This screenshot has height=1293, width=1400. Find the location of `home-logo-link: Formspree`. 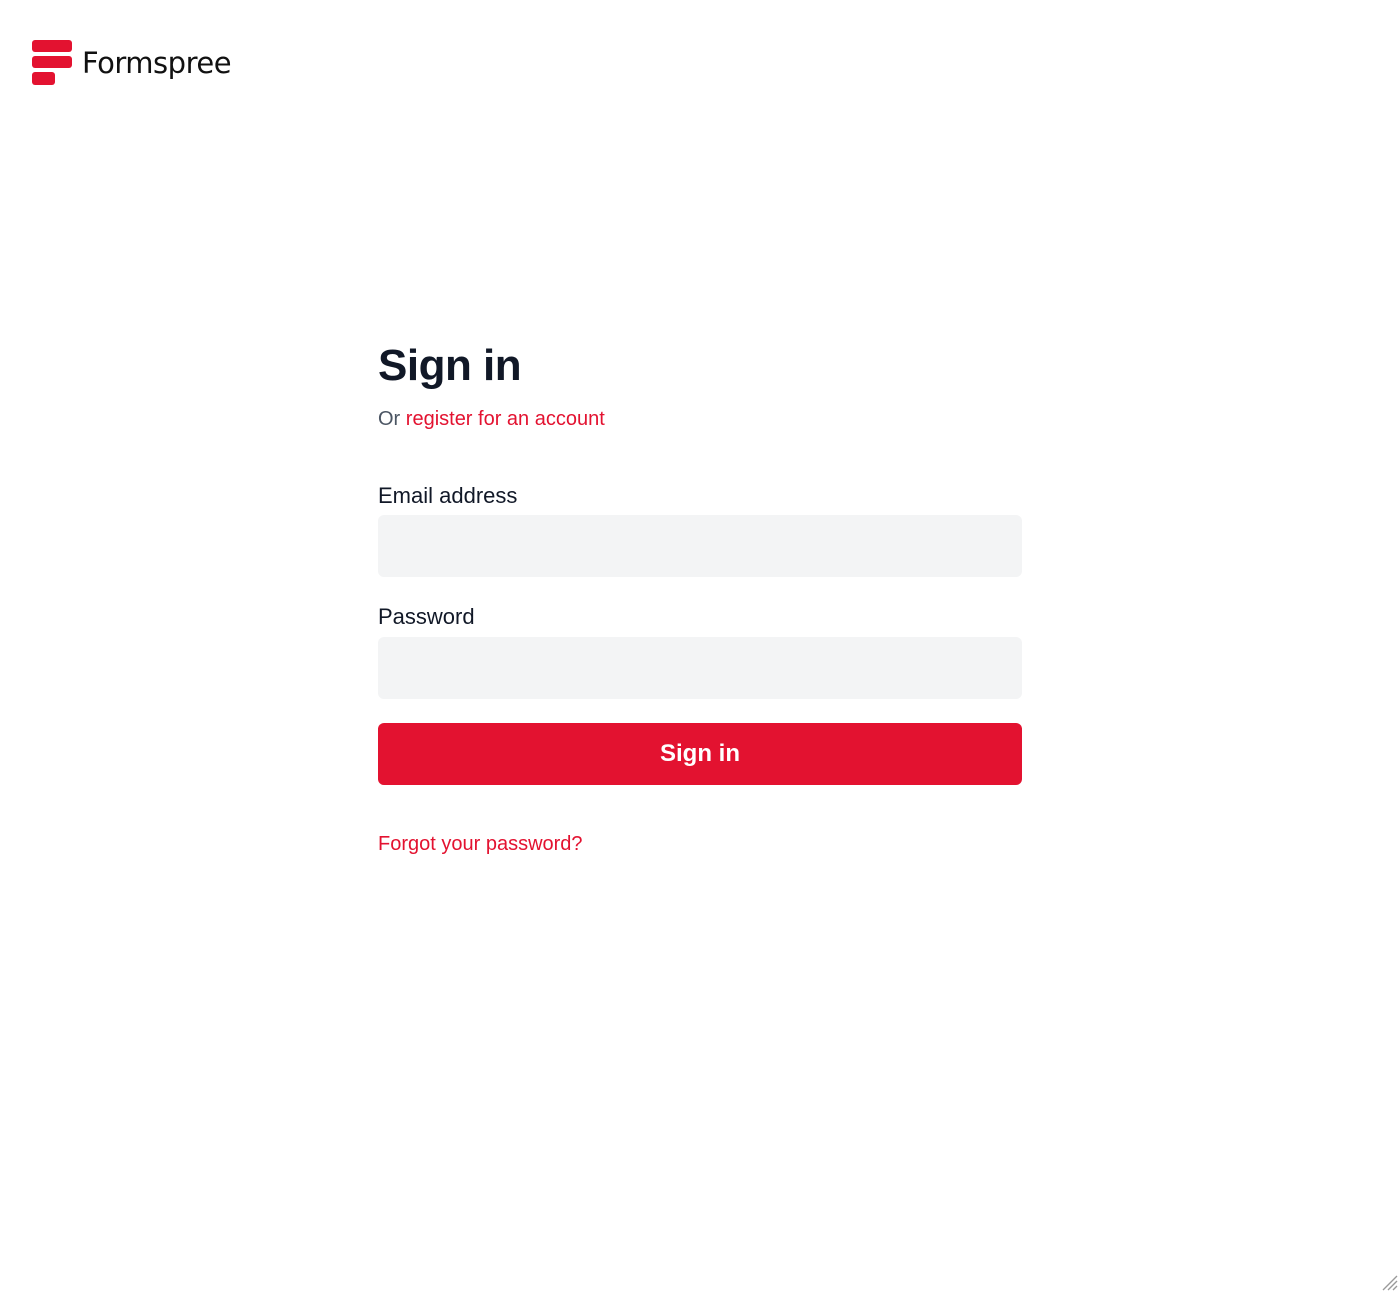

home-logo-link: Formspree is located at coordinates (132, 63).